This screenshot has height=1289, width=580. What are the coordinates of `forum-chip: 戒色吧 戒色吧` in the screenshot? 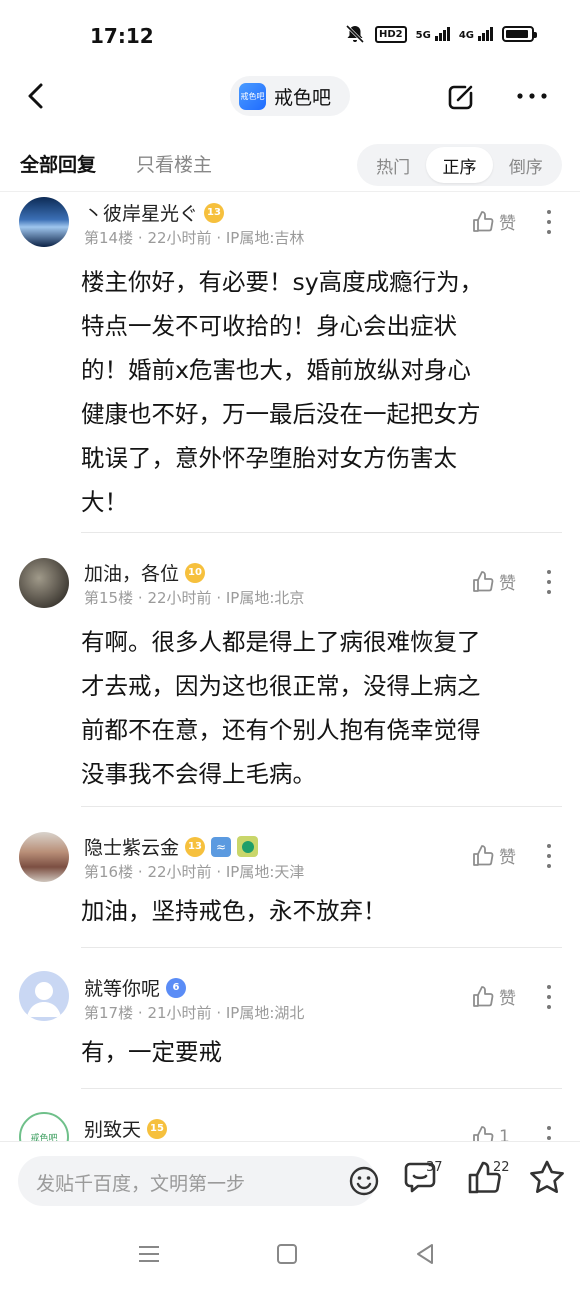 It's located at (290, 96).